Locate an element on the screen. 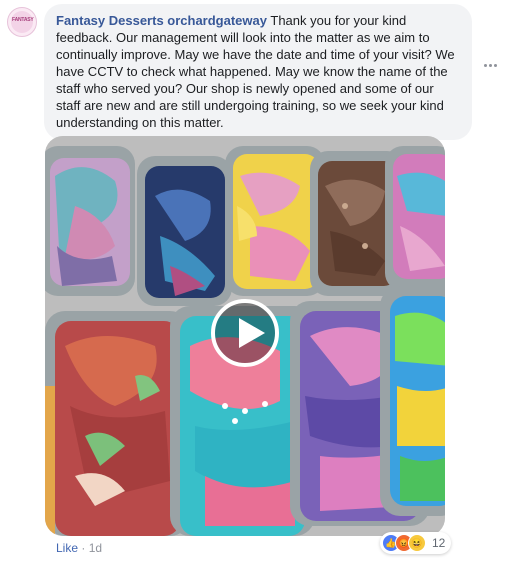  play-icon is located at coordinates (245, 333).